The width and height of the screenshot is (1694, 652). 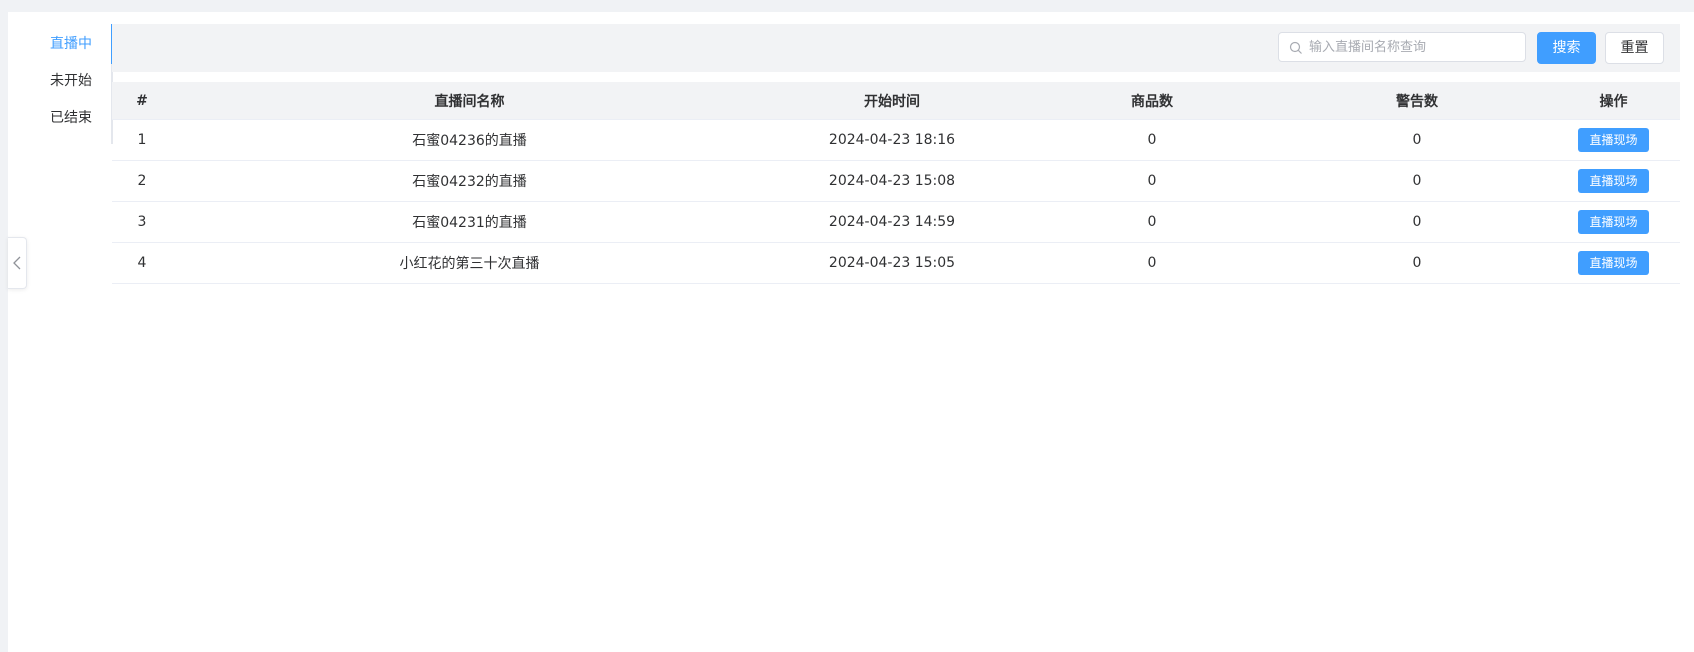 What do you see at coordinates (892, 222) in the screenshot?
I see `cell-start-time: 2024-04-23 14:59` at bounding box center [892, 222].